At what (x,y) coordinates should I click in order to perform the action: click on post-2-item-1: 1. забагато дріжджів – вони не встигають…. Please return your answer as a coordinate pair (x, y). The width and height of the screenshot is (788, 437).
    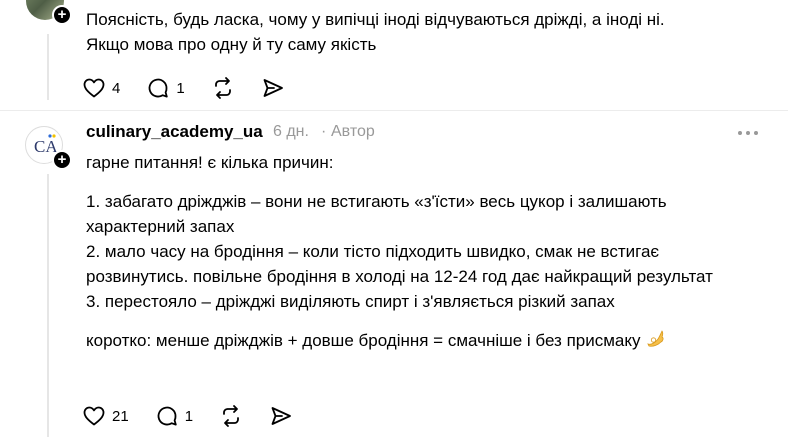
    Looking at the image, I should click on (376, 214).